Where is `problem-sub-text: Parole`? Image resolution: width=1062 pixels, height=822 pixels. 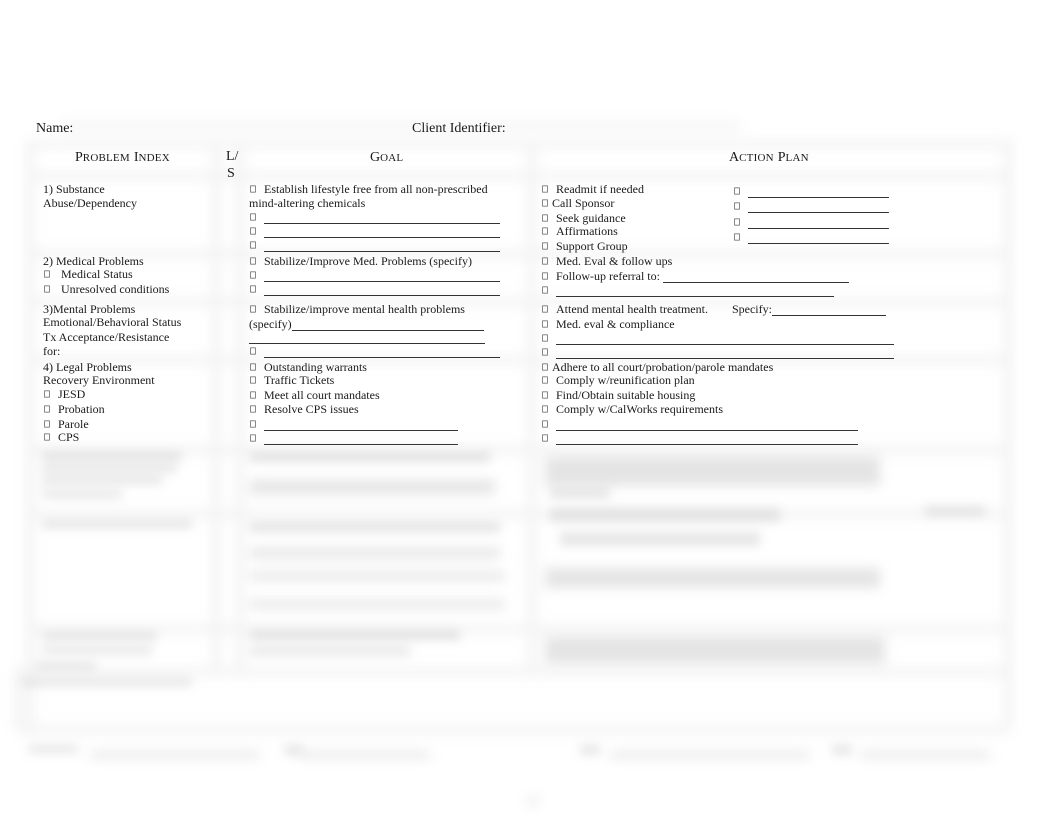 problem-sub-text: Parole is located at coordinates (73, 424).